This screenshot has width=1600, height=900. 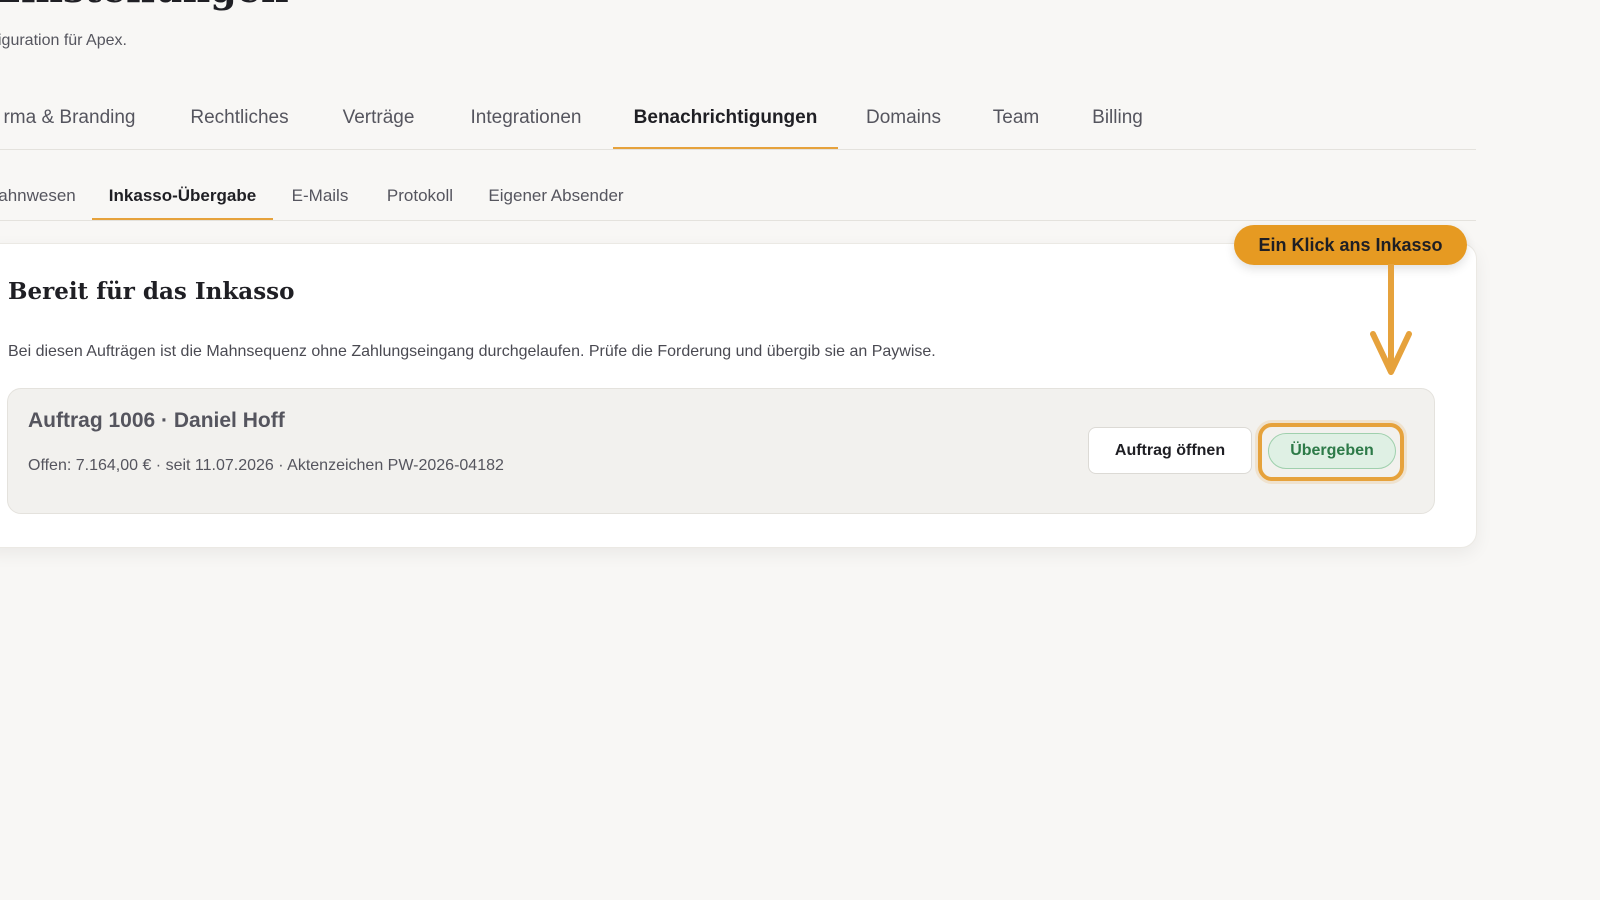 What do you see at coordinates (40, 195) in the screenshot?
I see `subtab-mahnwesen: ahnwesen` at bounding box center [40, 195].